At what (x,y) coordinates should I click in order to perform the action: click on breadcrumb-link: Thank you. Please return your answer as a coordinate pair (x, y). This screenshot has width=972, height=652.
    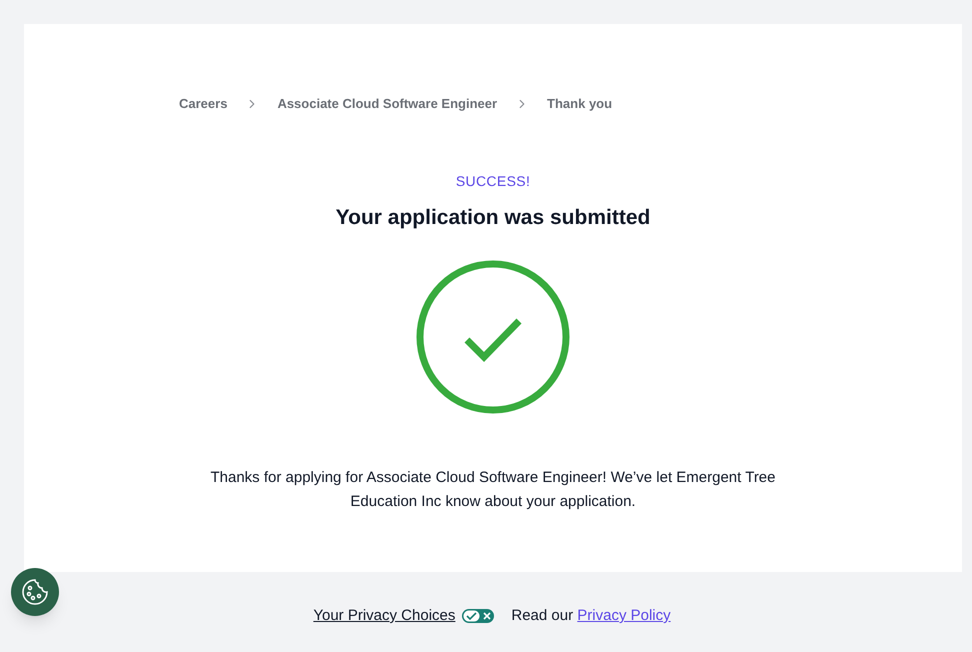
    Looking at the image, I should click on (579, 104).